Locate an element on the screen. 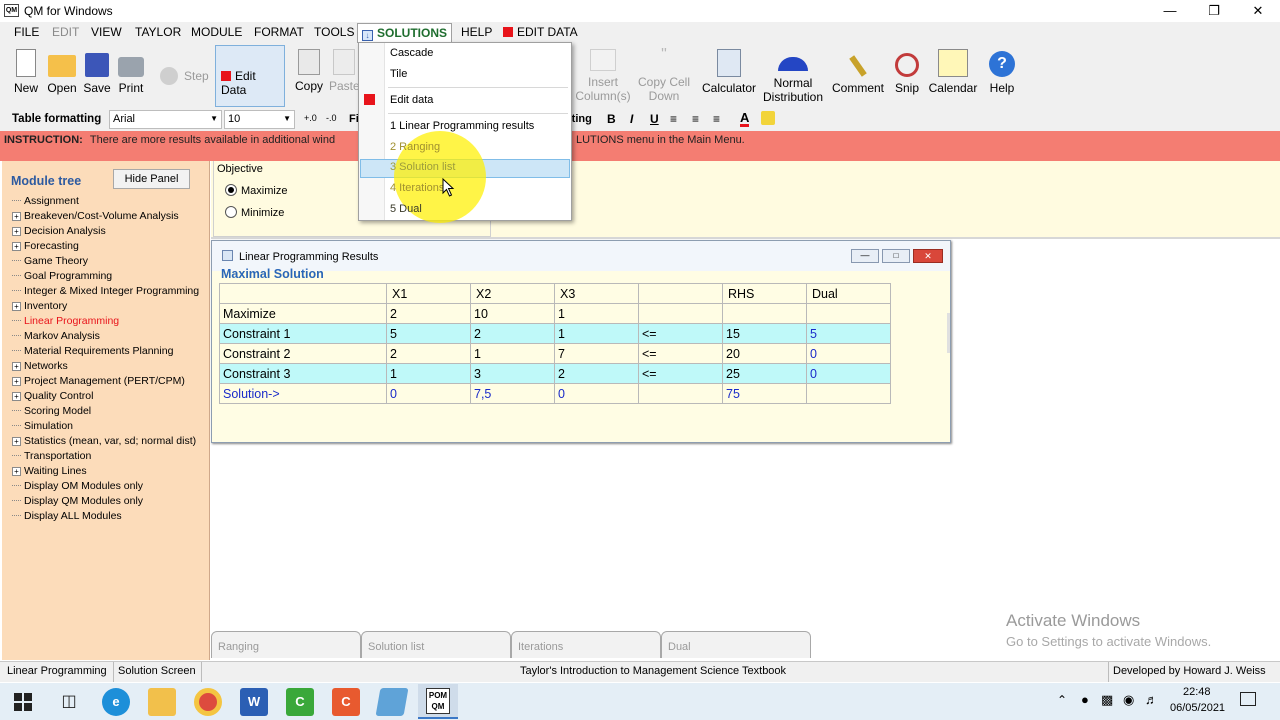 The image size is (1280, 720). word-icon: W is located at coordinates (254, 702).